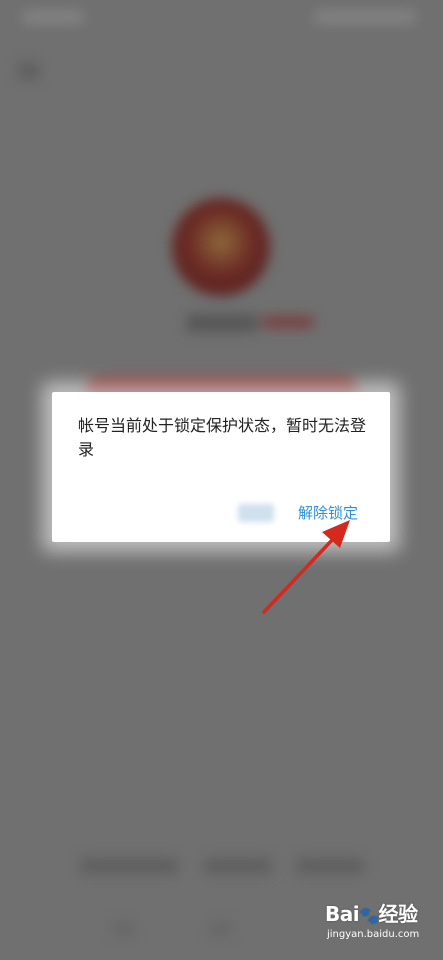  Describe the element at coordinates (222, 323) in the screenshot. I see `username-label` at that location.